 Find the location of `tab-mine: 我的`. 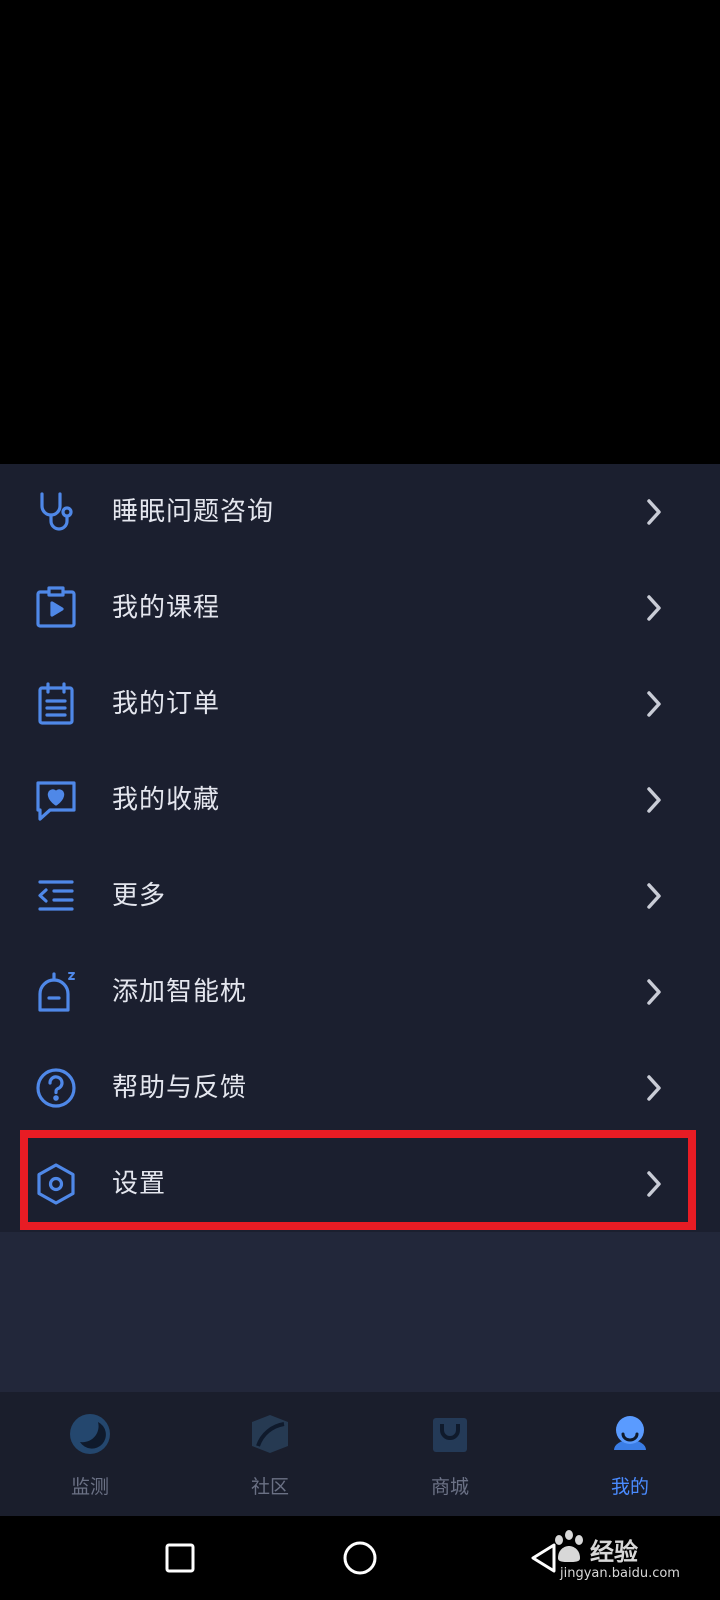

tab-mine: 我的 is located at coordinates (630, 1454).